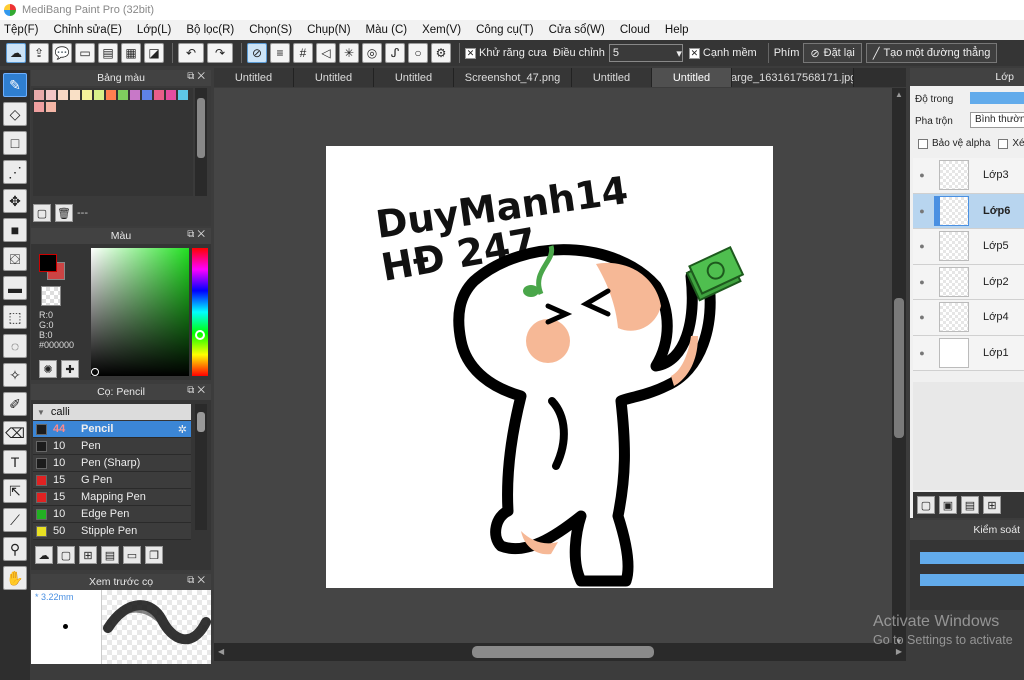  I want to click on magic-wand-tool-icon: ✧, so click(15, 375).